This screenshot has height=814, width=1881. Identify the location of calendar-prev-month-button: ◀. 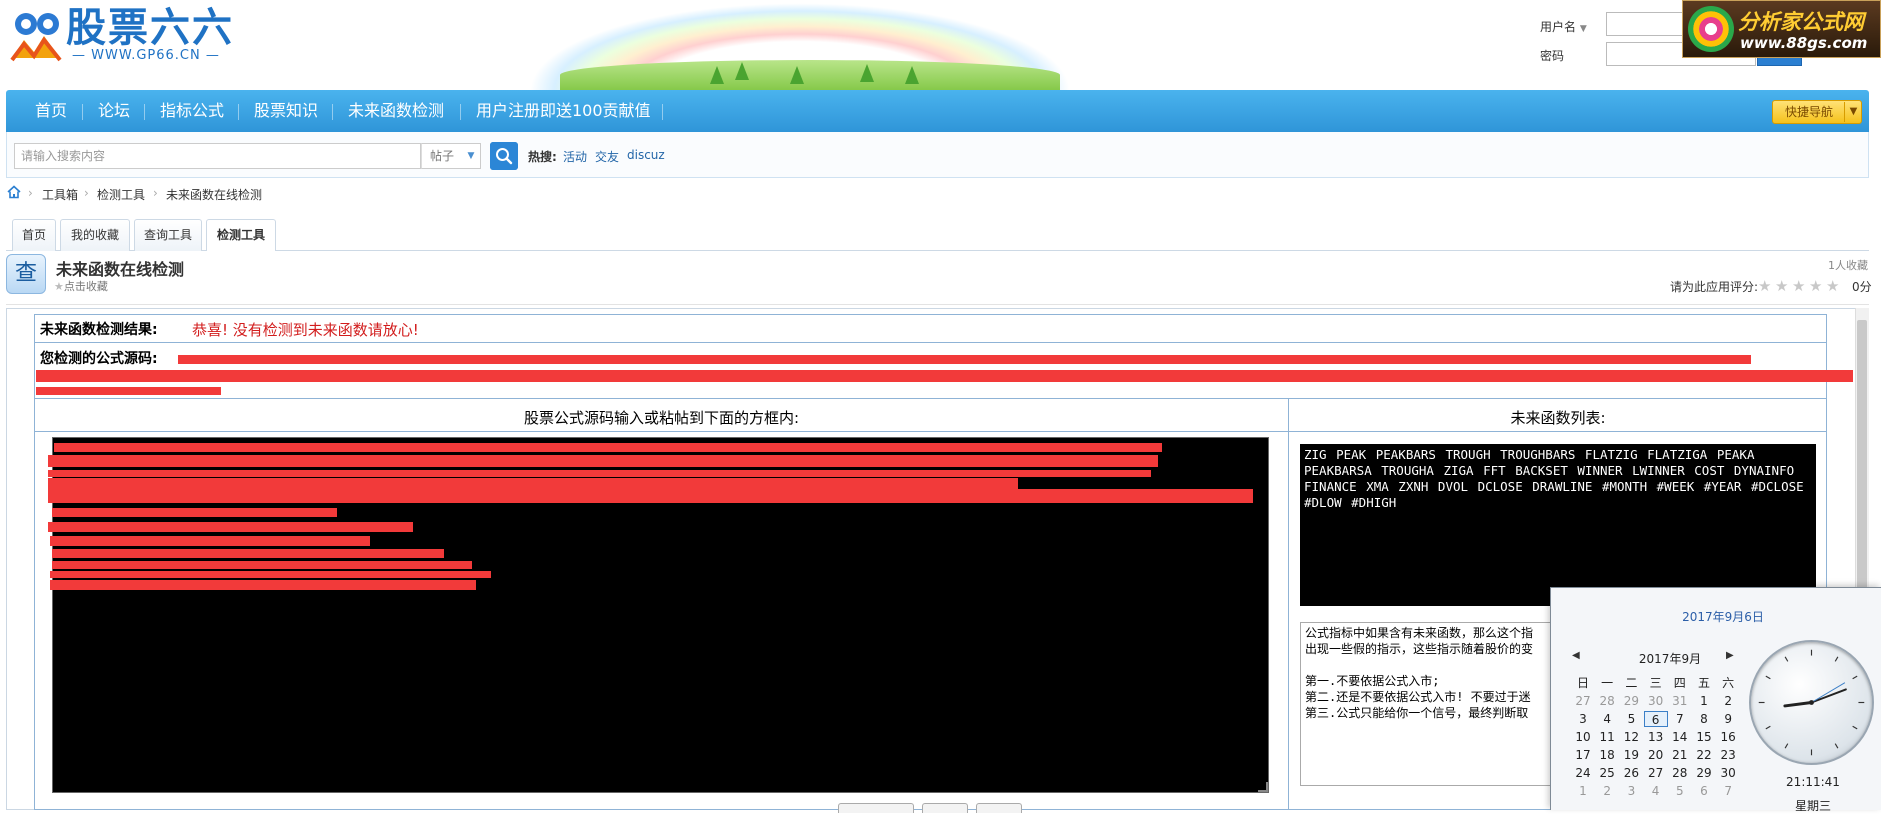
(1576, 655).